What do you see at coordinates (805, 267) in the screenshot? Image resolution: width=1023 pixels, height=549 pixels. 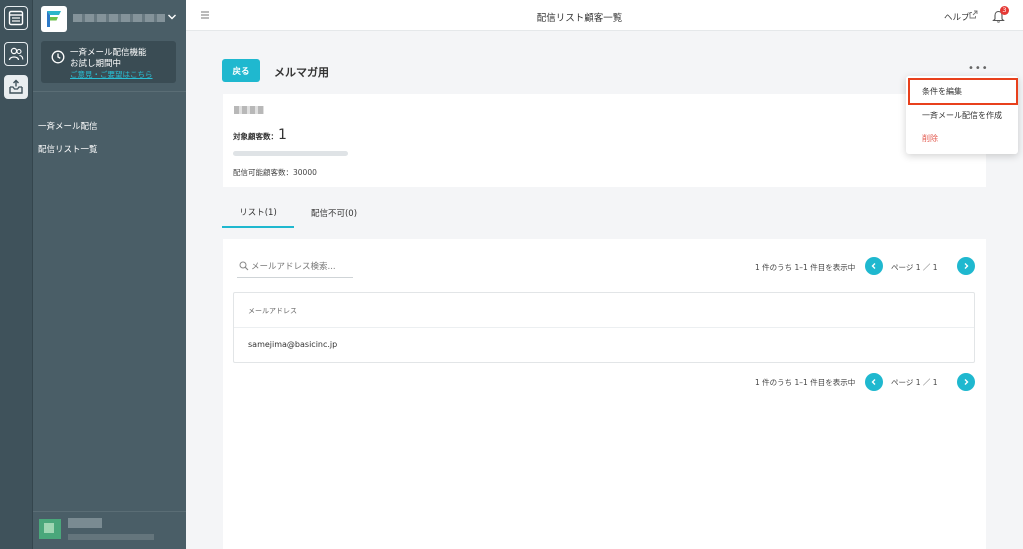 I see `pager-summary-top: 1 件のうち 1–1 件目を表示中` at bounding box center [805, 267].